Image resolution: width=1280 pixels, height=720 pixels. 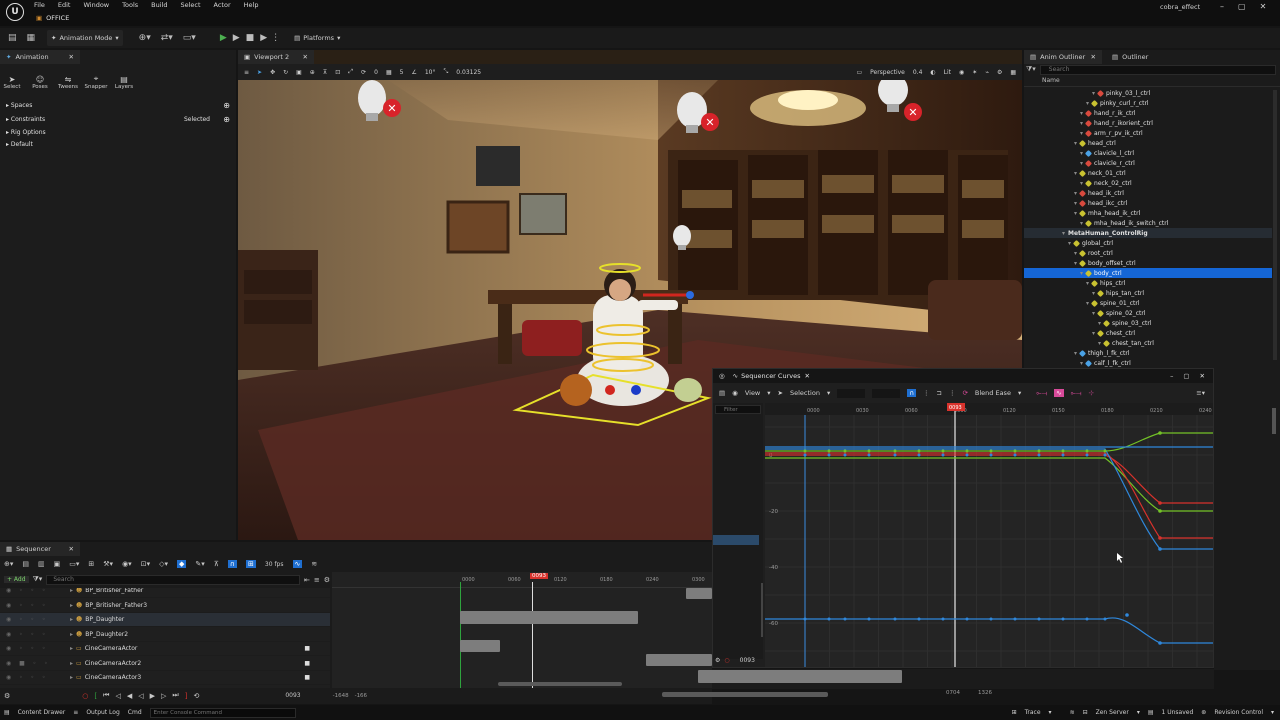 I want to click on track-visibility-icons: ◉ ■ ◦ ◦, so click(x=35, y=663).